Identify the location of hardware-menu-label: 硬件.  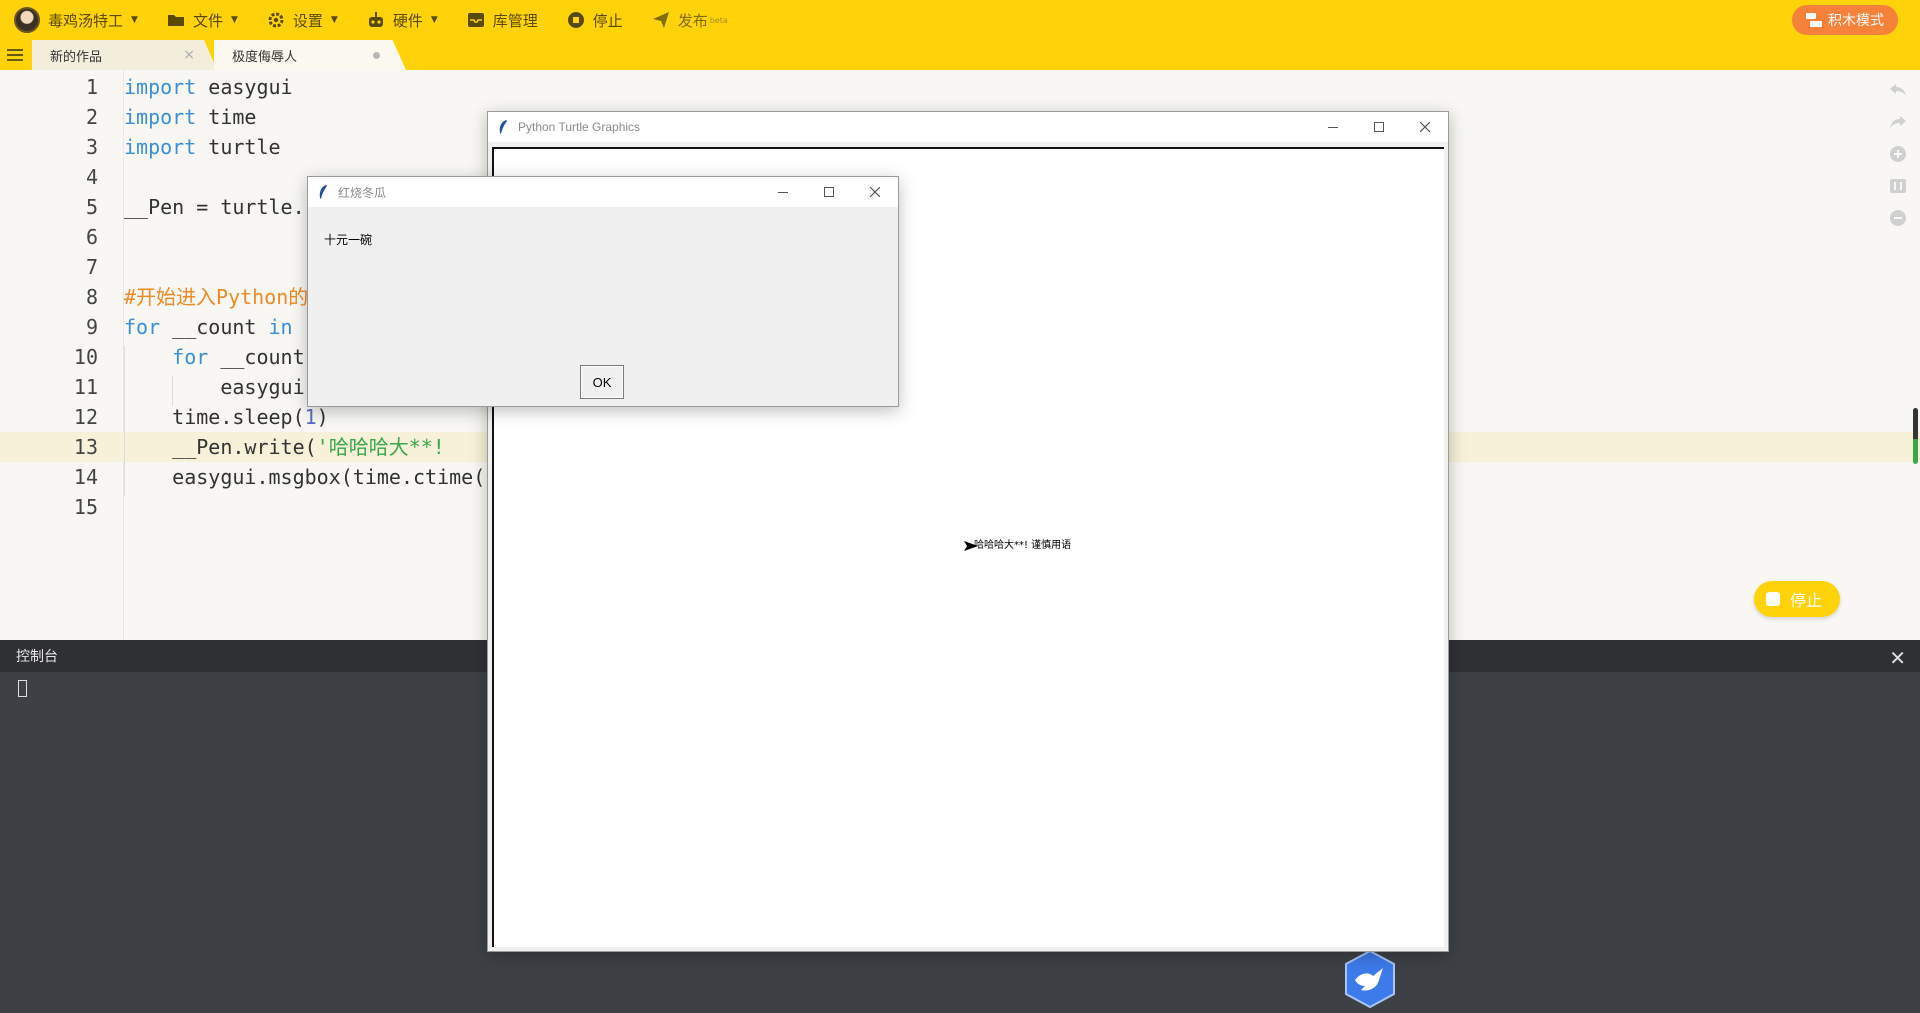
(407, 20).